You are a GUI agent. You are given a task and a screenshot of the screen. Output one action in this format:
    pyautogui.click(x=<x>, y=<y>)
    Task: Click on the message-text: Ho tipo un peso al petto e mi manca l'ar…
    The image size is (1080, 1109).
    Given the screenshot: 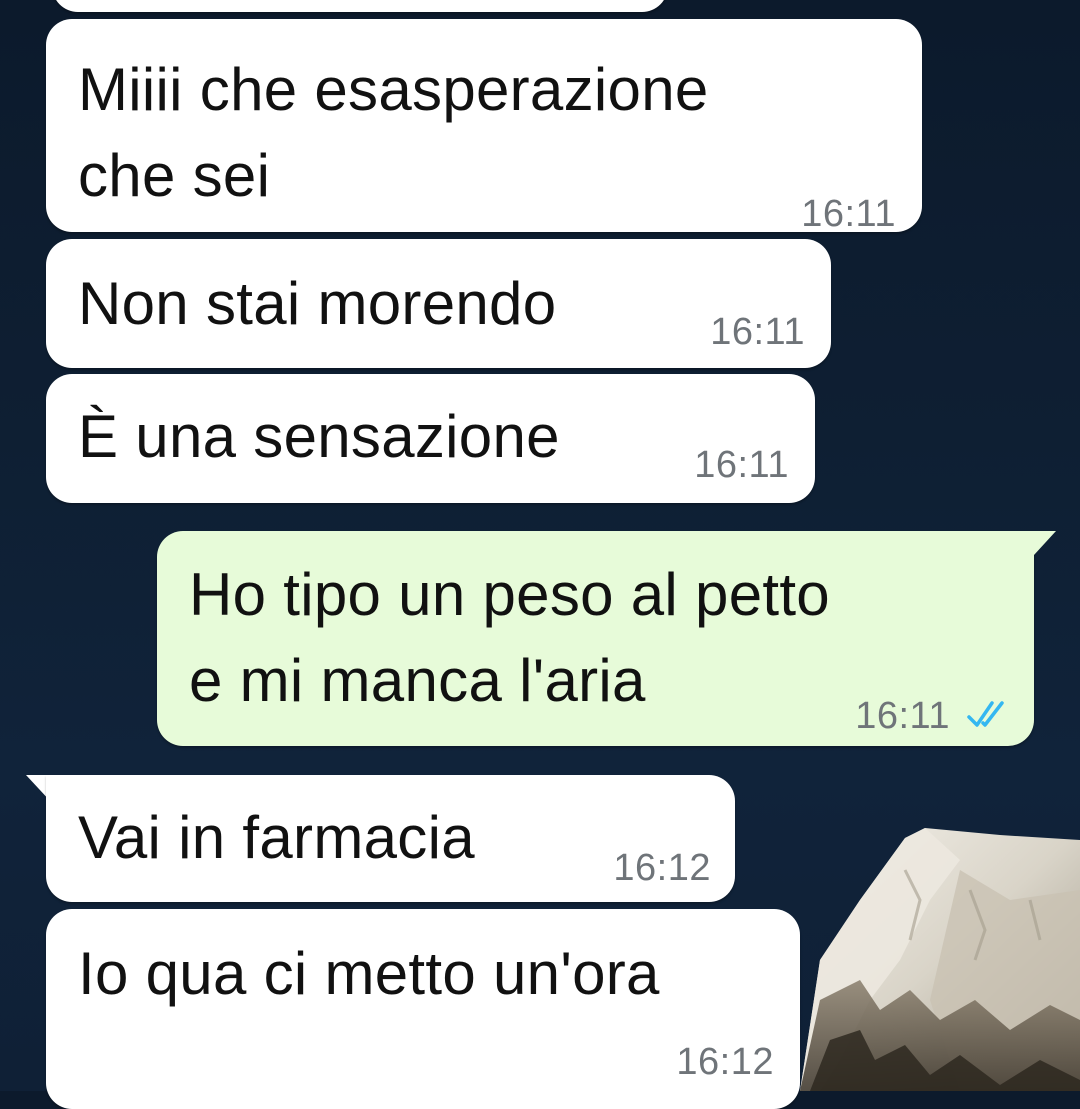 What is the action you would take?
    pyautogui.click(x=509, y=637)
    